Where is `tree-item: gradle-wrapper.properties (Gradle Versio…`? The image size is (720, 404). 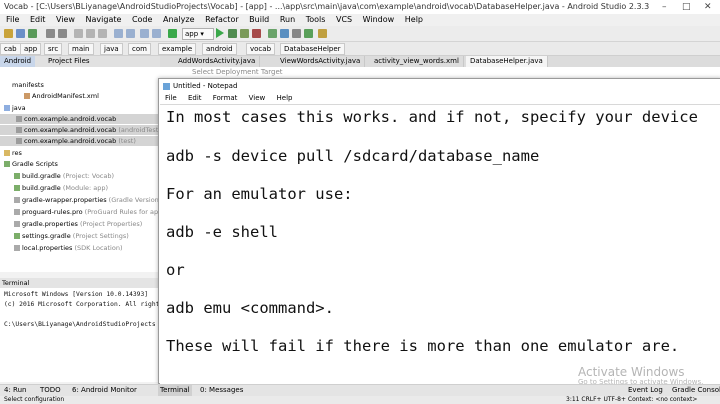 tree-item: gradle-wrapper.properties (Gradle Versio… is located at coordinates (80, 200).